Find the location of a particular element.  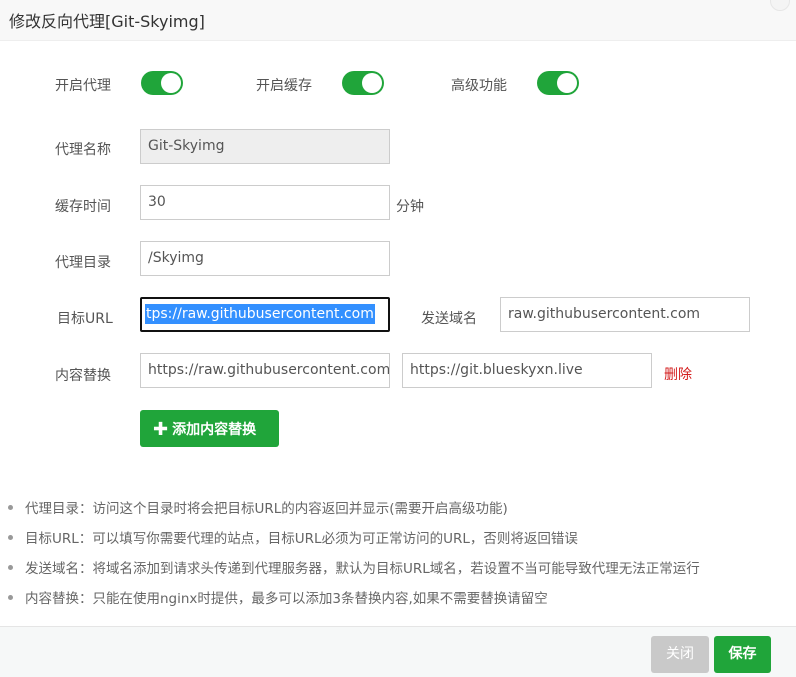

toggle-advanced-label: 高级功能 is located at coordinates (479, 86).